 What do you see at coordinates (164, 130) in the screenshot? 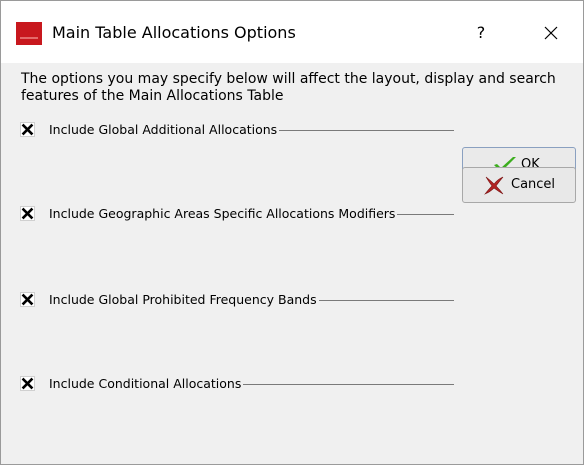
I see `option-label: Include Global Additional Allocations` at bounding box center [164, 130].